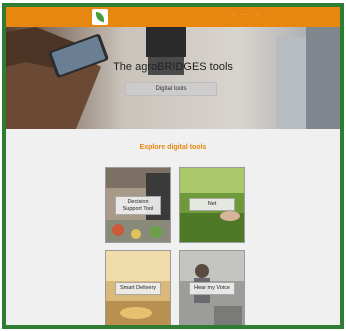  What do you see at coordinates (173, 67) in the screenshot?
I see `hero-title: The agroBRIDGES tools` at bounding box center [173, 67].